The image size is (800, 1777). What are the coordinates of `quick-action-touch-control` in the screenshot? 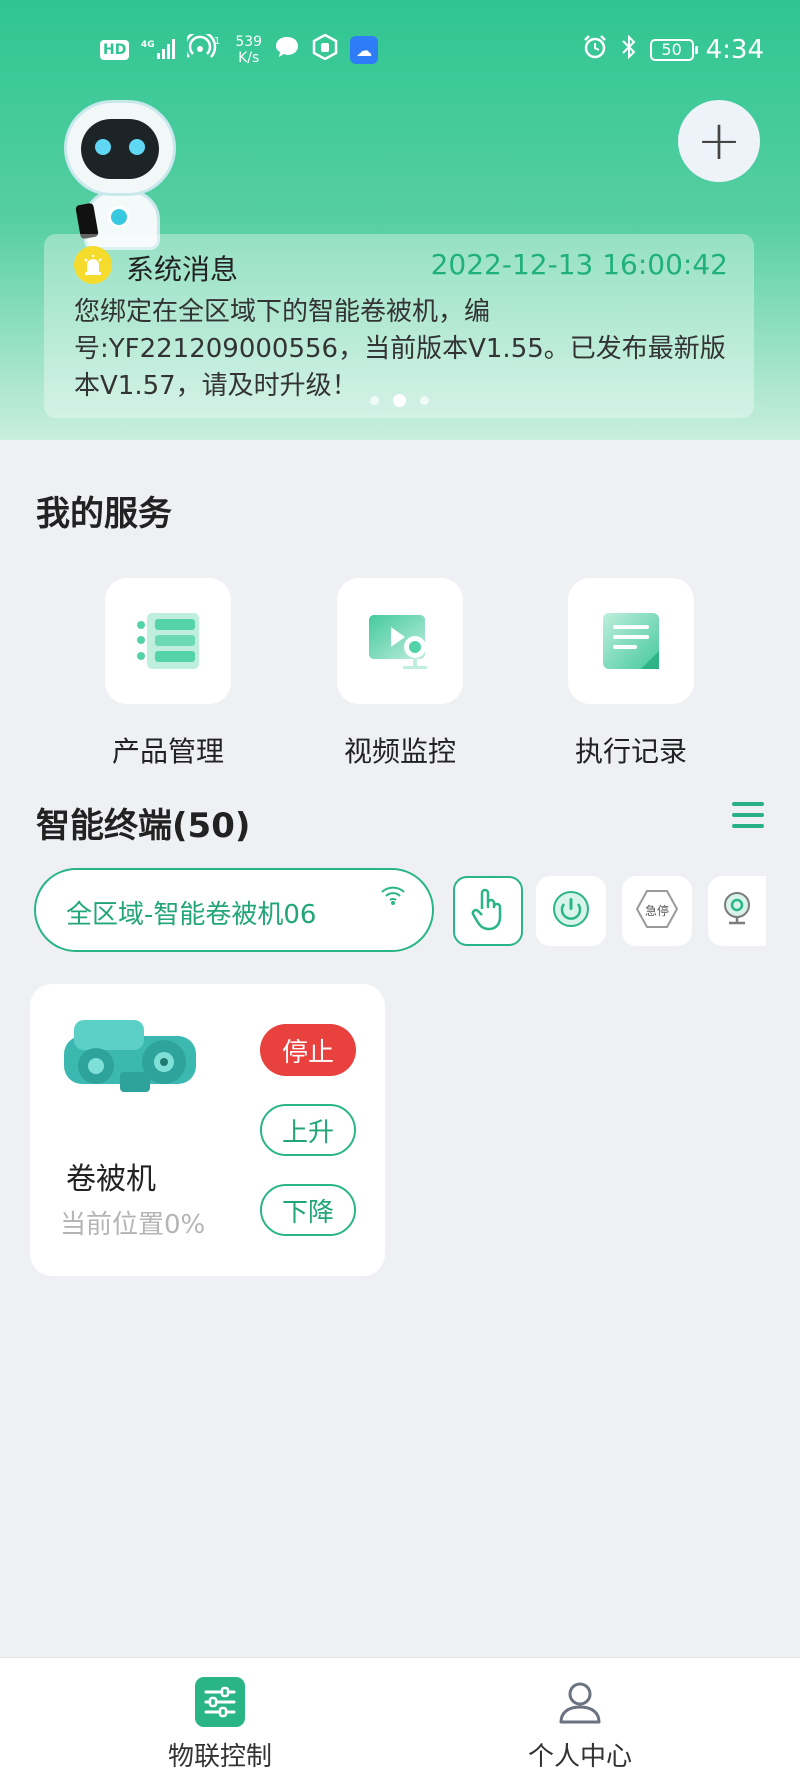 It's located at (488, 911).